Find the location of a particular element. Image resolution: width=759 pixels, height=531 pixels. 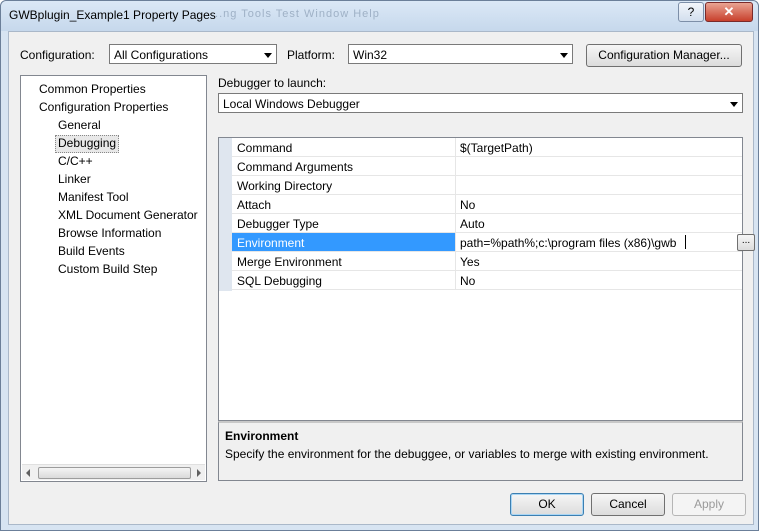

property-grid-gutter is located at coordinates (225, 214).